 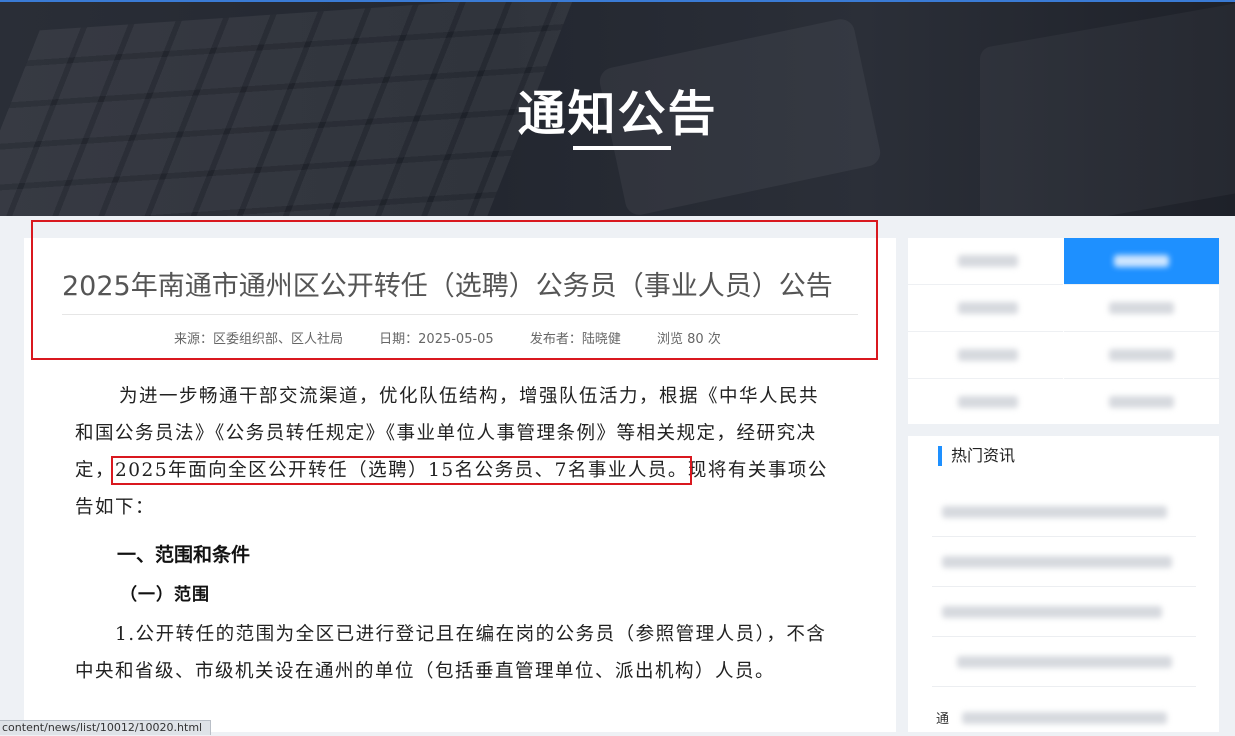 What do you see at coordinates (106, 727) in the screenshot?
I see `status-bar-url: content/news/list/10012/10020.html` at bounding box center [106, 727].